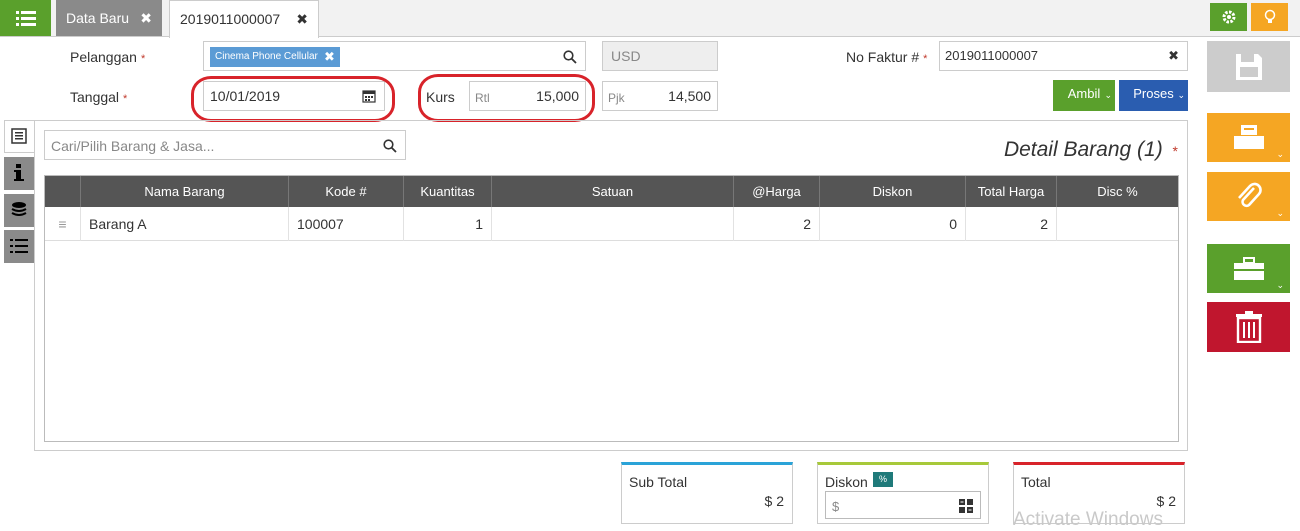 This screenshot has height=531, width=1300. I want to click on gear-icon, so click(1229, 17).